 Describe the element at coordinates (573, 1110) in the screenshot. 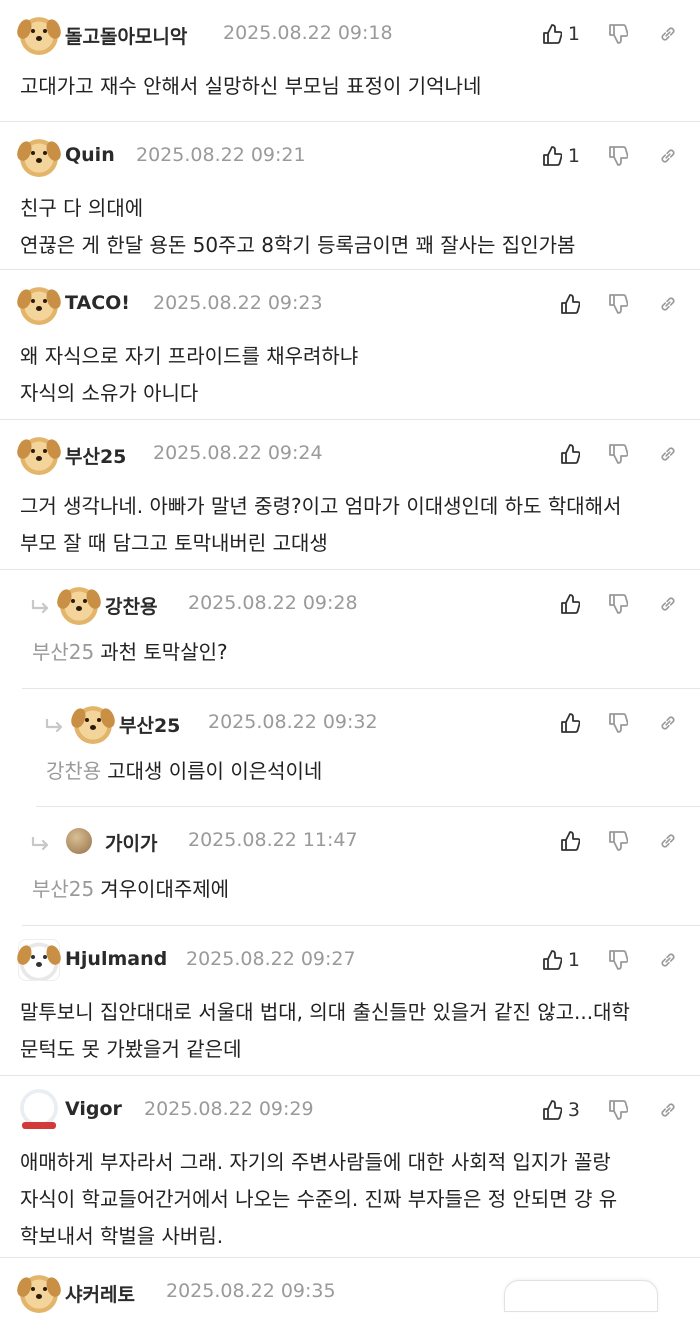

I see `like-count: 3` at that location.